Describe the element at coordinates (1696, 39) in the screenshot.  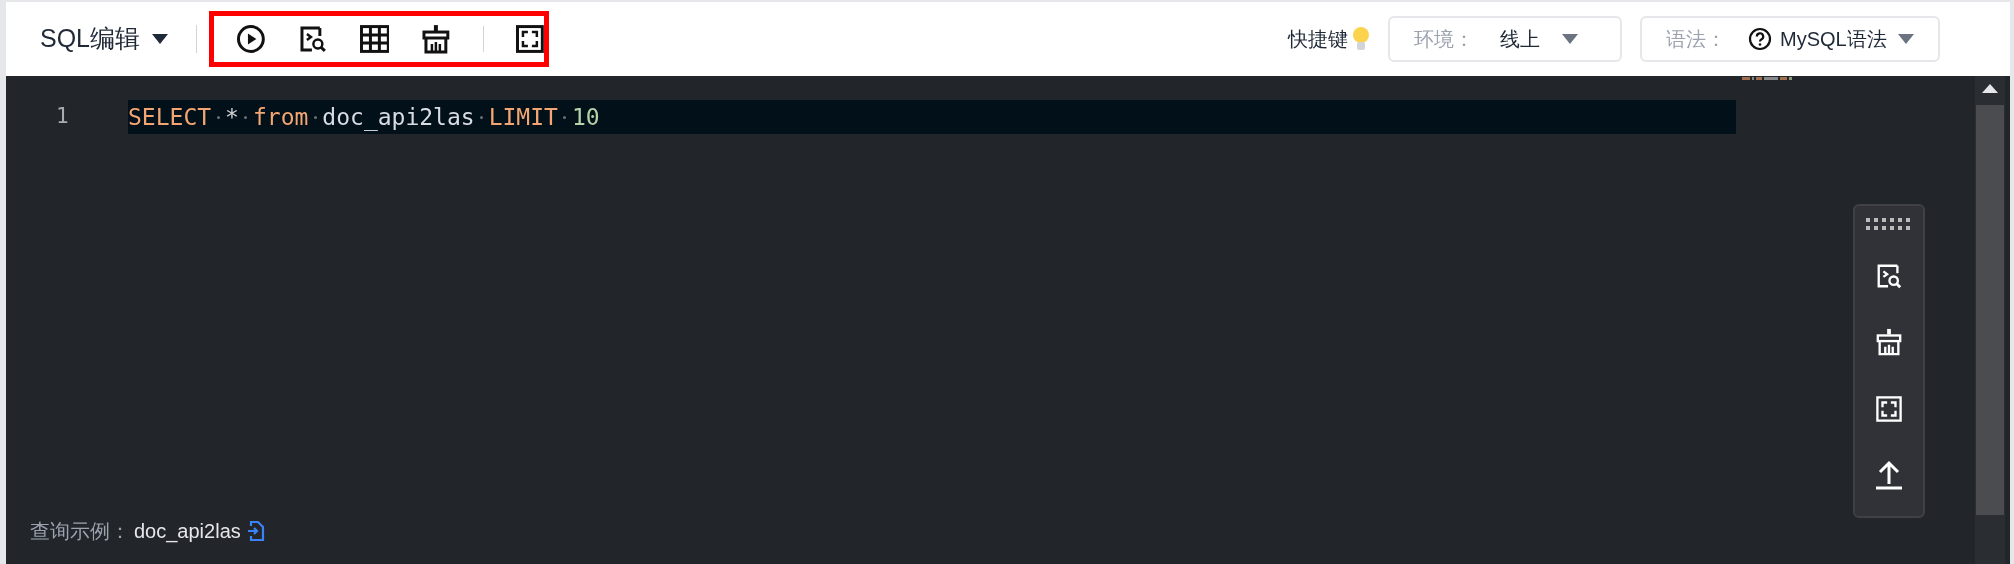
I see `syntax-label: 语法：` at that location.